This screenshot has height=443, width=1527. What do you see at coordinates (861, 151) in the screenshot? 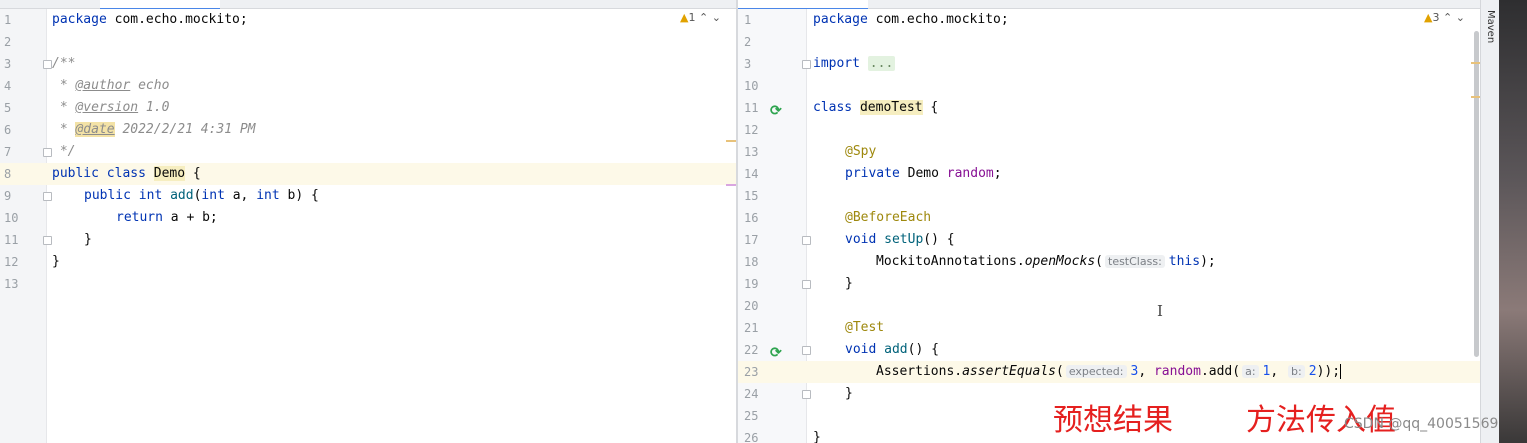
I see `spy-annotation: @Spy` at bounding box center [861, 151].